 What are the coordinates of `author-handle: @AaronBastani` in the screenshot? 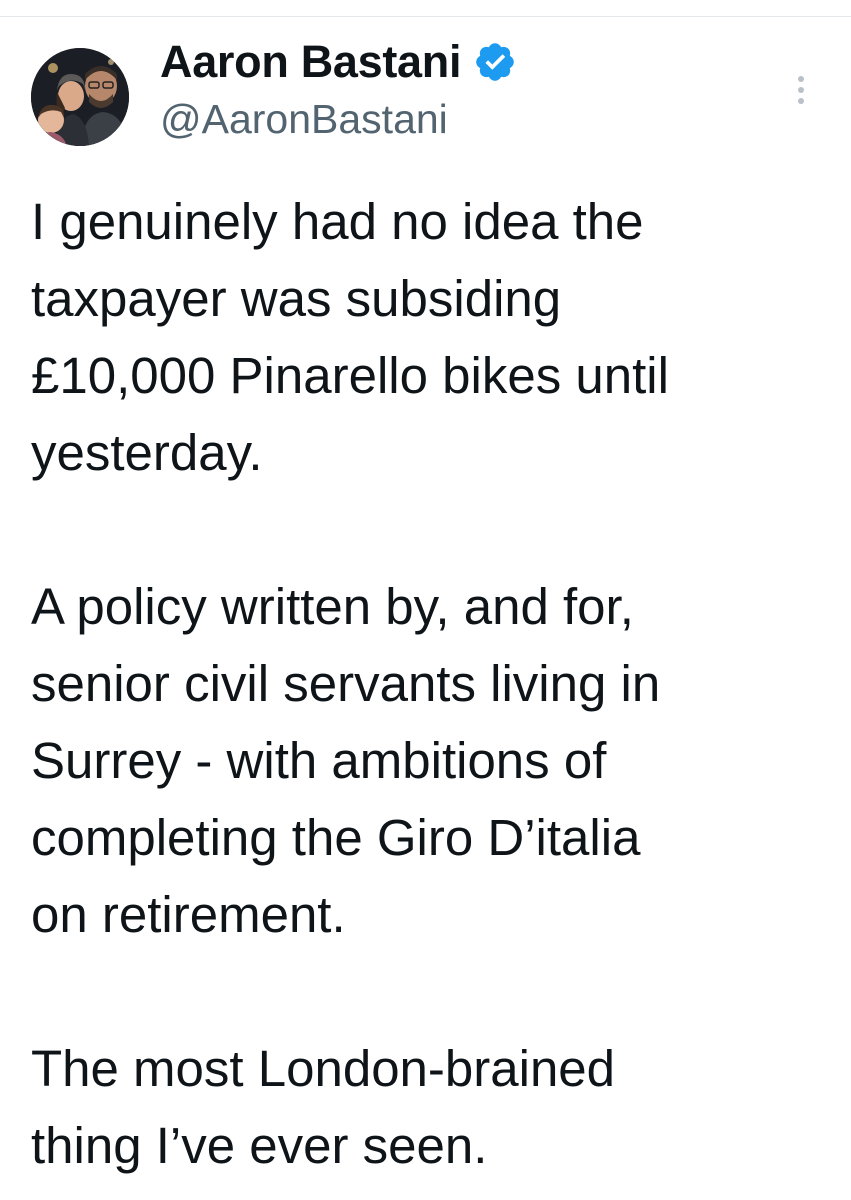 It's located at (304, 119).